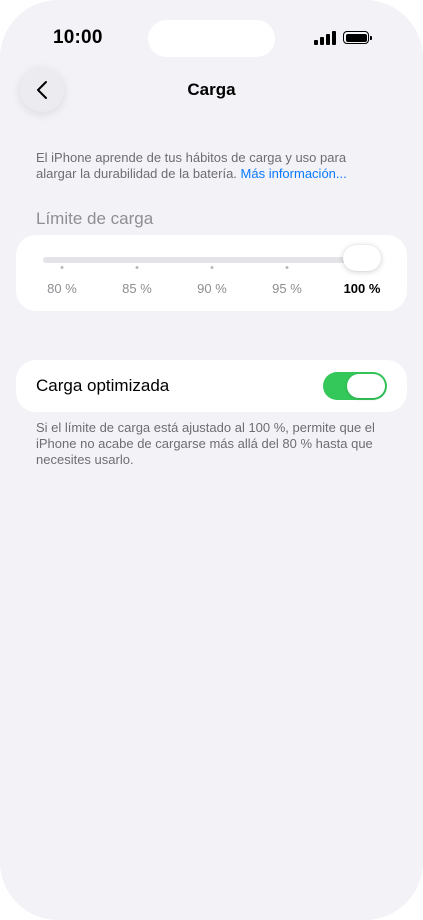 The width and height of the screenshot is (423, 920). I want to click on charge-limit-header: Límite de carga, so click(95, 218).